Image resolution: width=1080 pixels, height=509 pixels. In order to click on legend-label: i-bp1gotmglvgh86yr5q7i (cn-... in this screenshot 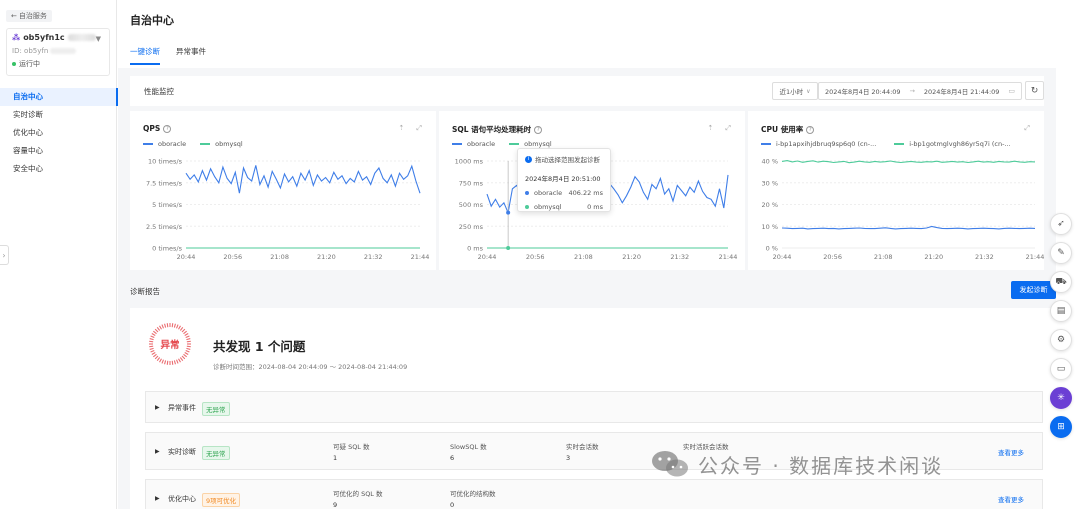, I will do `click(960, 144)`.